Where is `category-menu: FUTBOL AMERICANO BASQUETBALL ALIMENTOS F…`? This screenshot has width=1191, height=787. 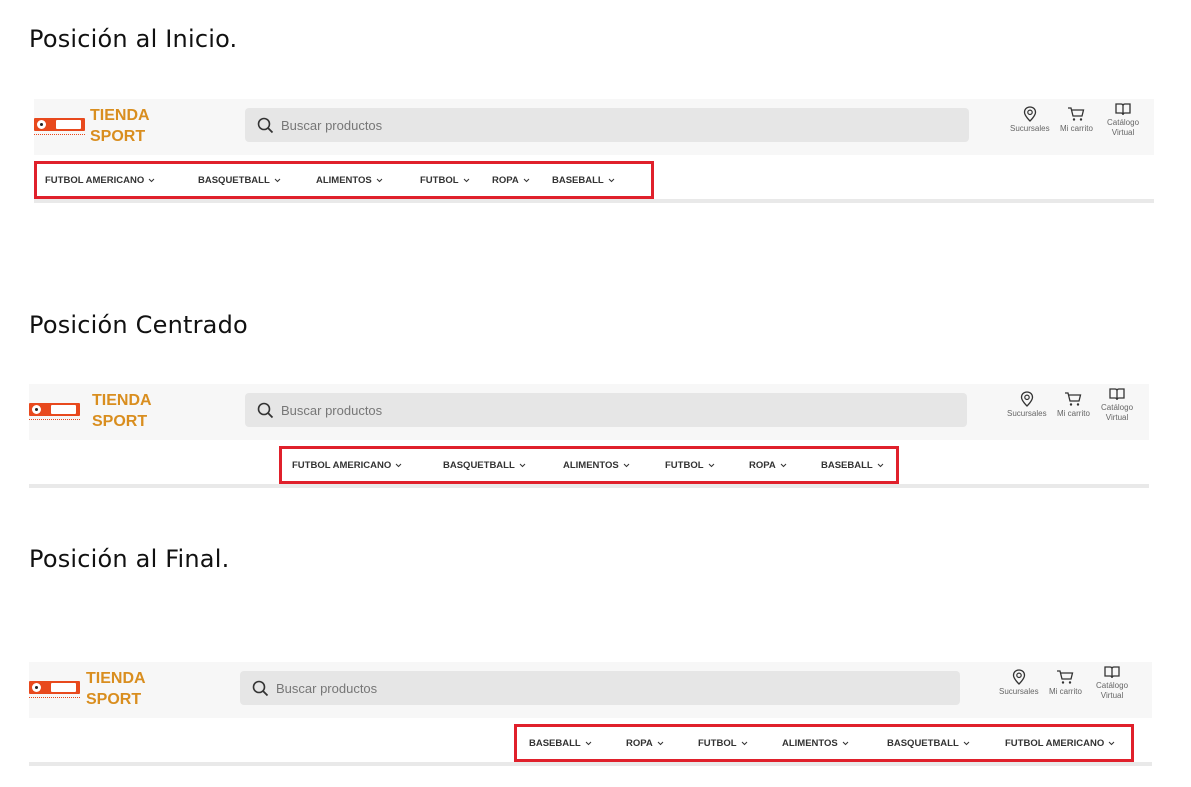
category-menu: FUTBOL AMERICANO BASQUETBALL ALIMENTOS F… is located at coordinates (589, 465).